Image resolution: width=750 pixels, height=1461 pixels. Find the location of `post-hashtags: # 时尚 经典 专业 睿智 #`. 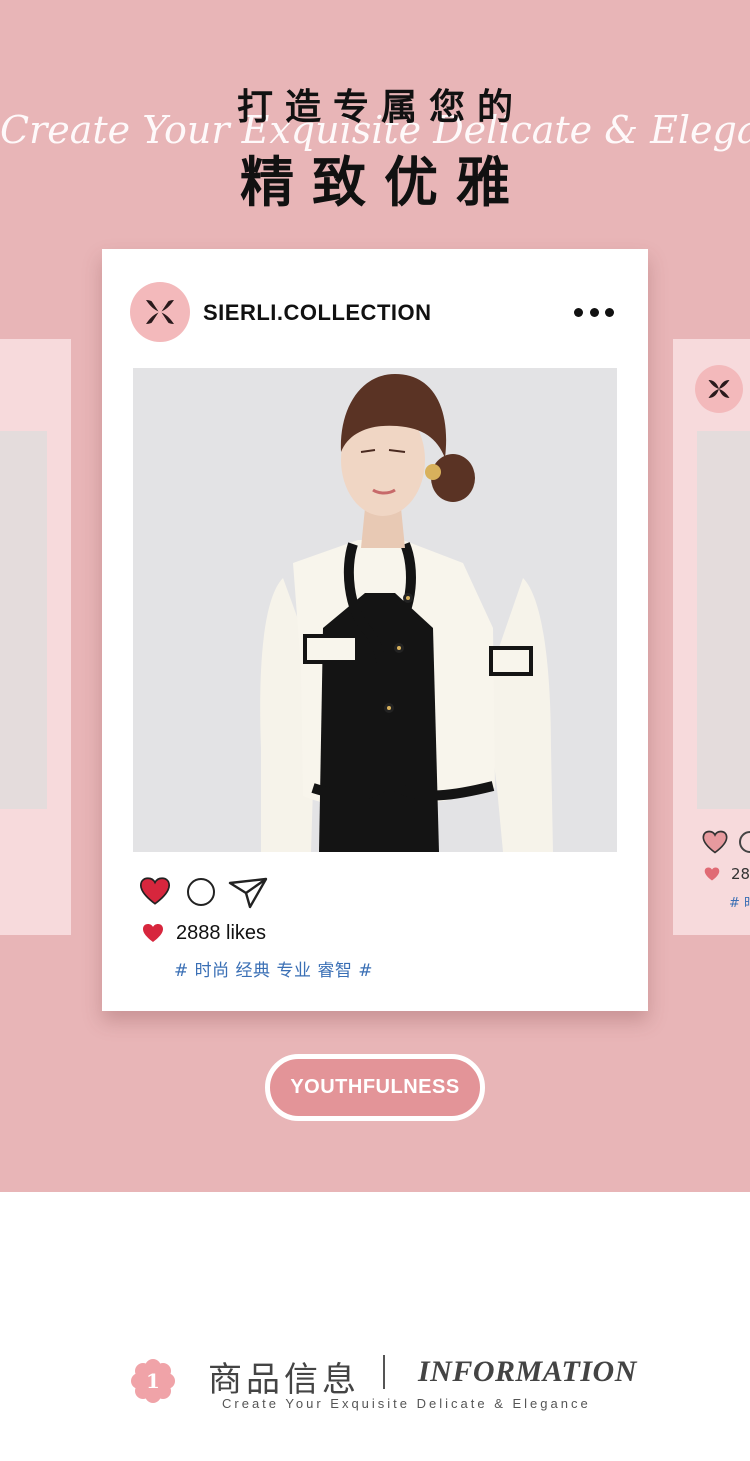

post-hashtags: # 时尚 经典 专业 睿智 # is located at coordinates (273, 968).